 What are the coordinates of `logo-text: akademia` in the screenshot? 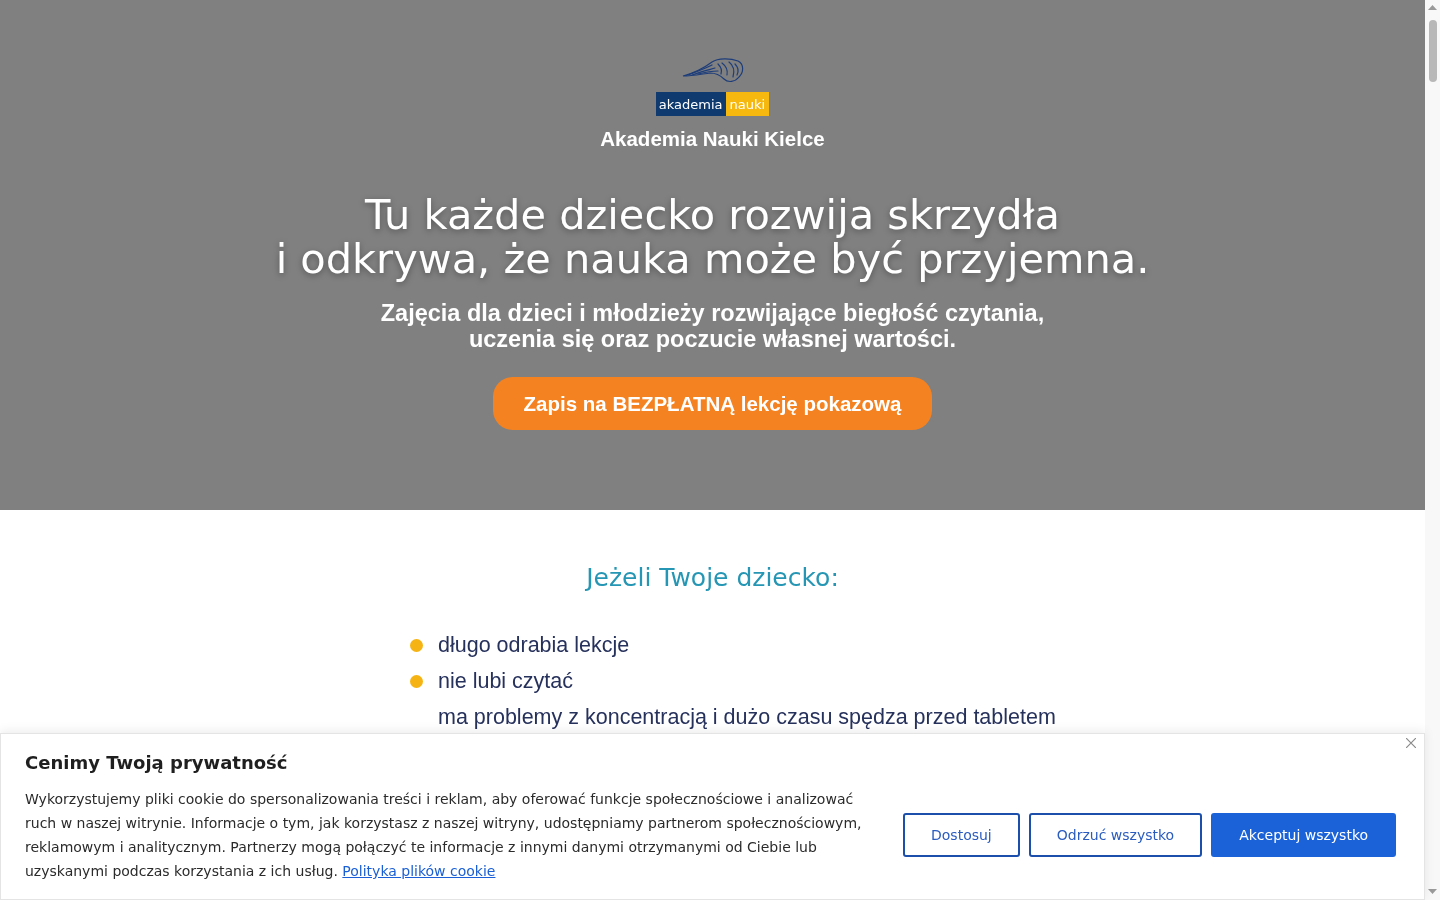 It's located at (690, 104).